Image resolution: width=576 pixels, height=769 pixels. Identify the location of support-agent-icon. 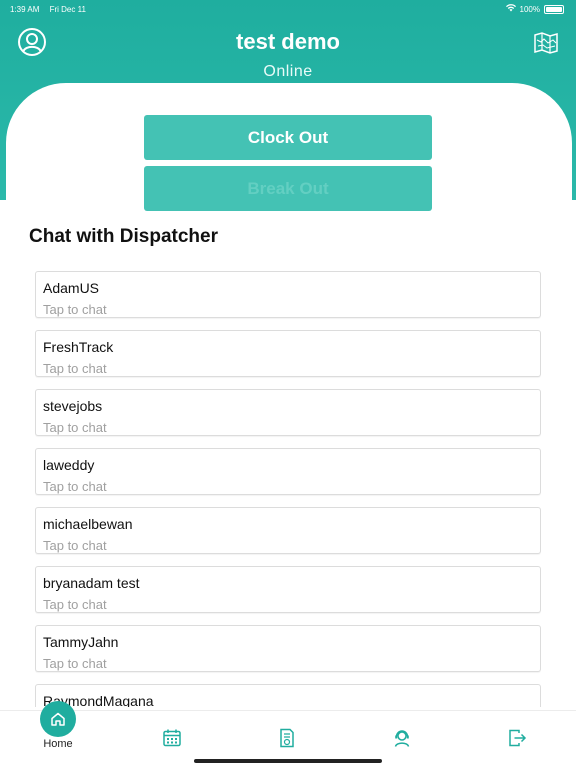
(402, 738).